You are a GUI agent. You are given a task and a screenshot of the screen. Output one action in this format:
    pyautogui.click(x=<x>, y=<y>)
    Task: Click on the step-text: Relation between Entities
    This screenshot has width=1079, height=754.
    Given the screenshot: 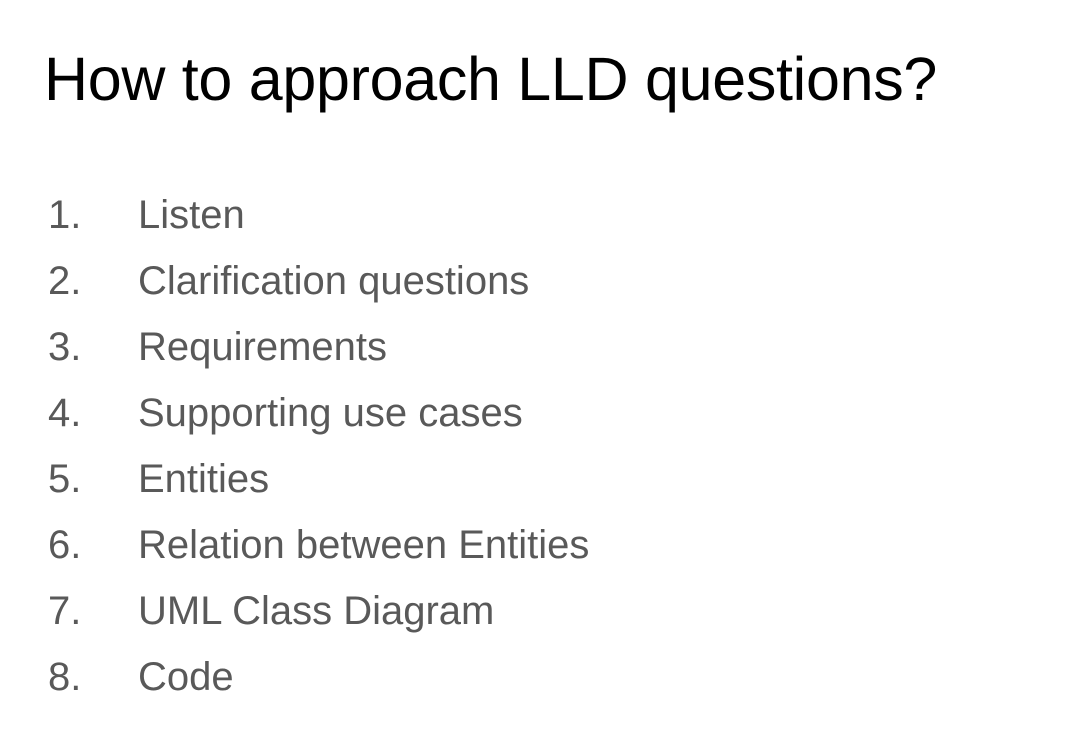 What is the action you would take?
    pyautogui.click(x=364, y=545)
    